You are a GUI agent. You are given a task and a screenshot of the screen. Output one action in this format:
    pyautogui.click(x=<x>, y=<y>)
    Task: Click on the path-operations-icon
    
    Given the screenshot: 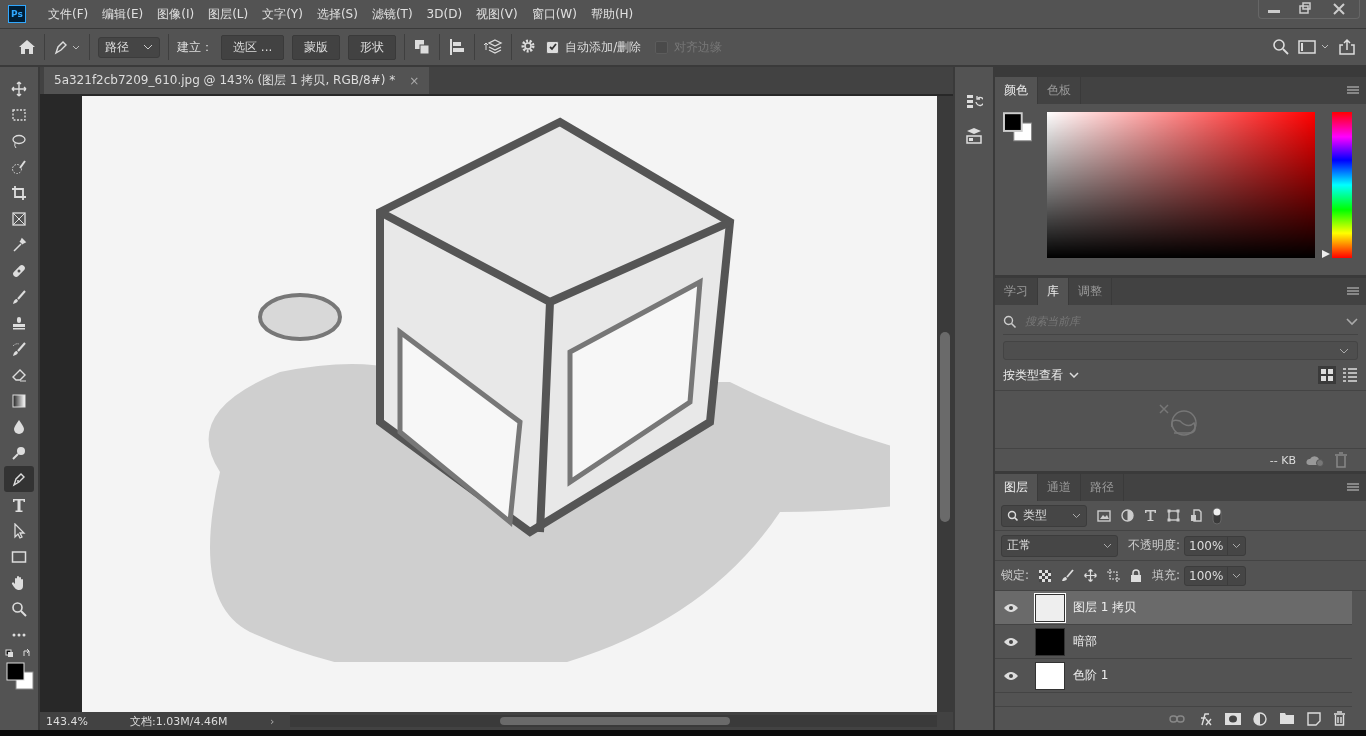 What is the action you would take?
    pyautogui.click(x=422, y=47)
    